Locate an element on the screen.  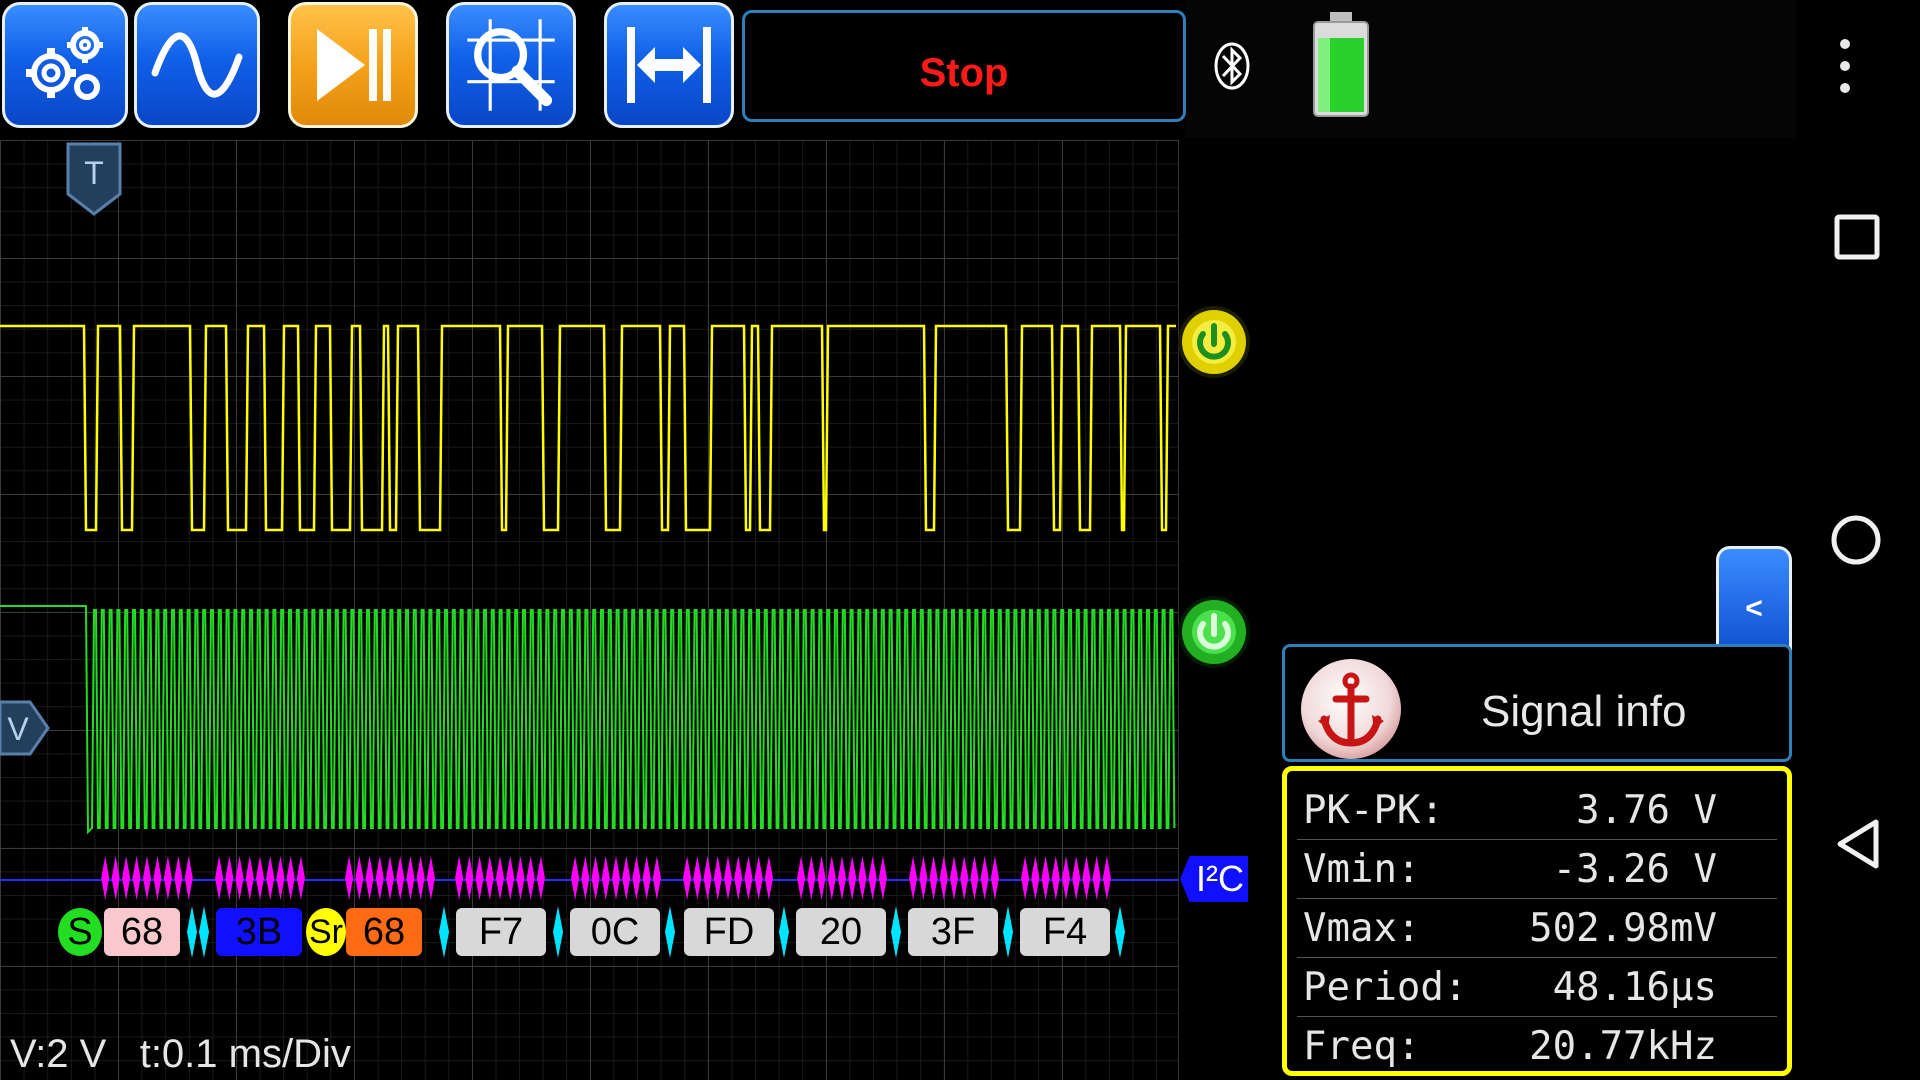
voltage-marker: V is located at coordinates (25, 728).